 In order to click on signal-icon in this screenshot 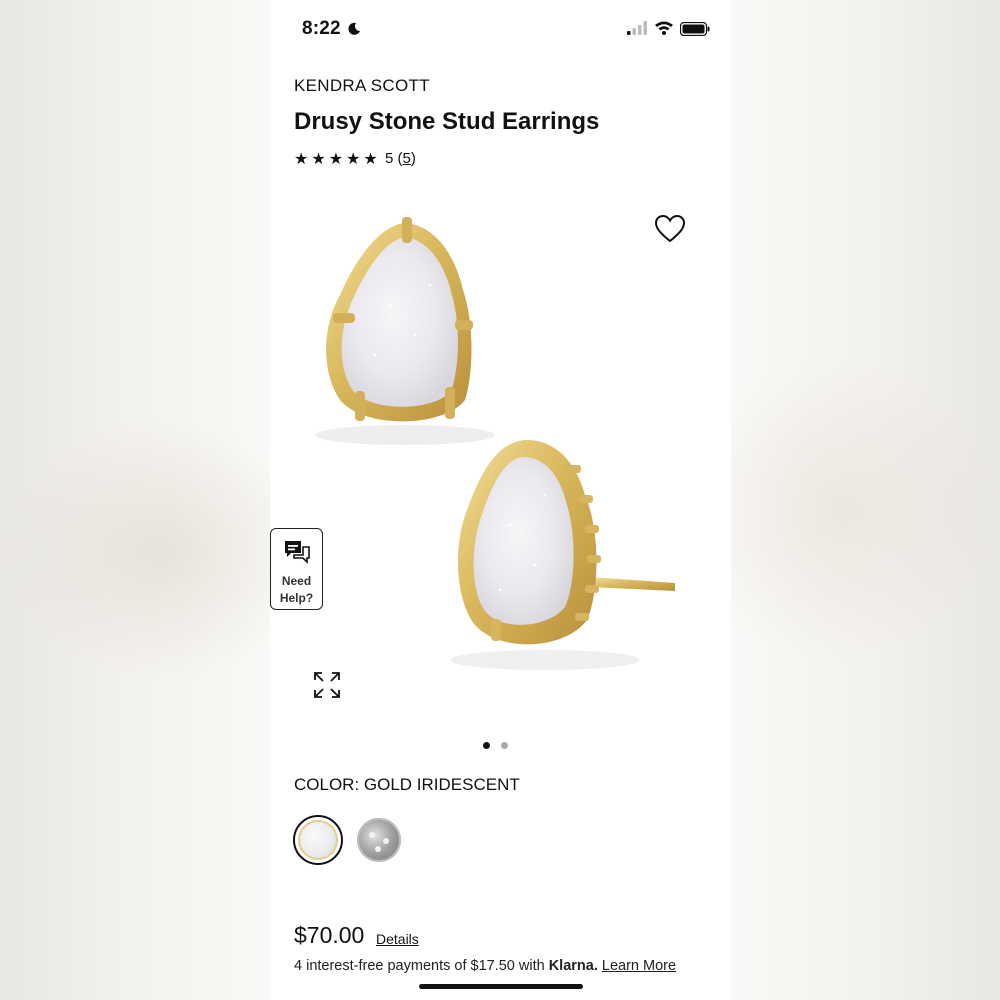, I will do `click(637, 28)`.